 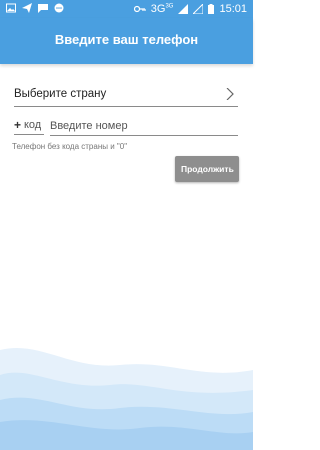 I want to click on page-title: Введите ваш телефон, so click(x=126, y=39).